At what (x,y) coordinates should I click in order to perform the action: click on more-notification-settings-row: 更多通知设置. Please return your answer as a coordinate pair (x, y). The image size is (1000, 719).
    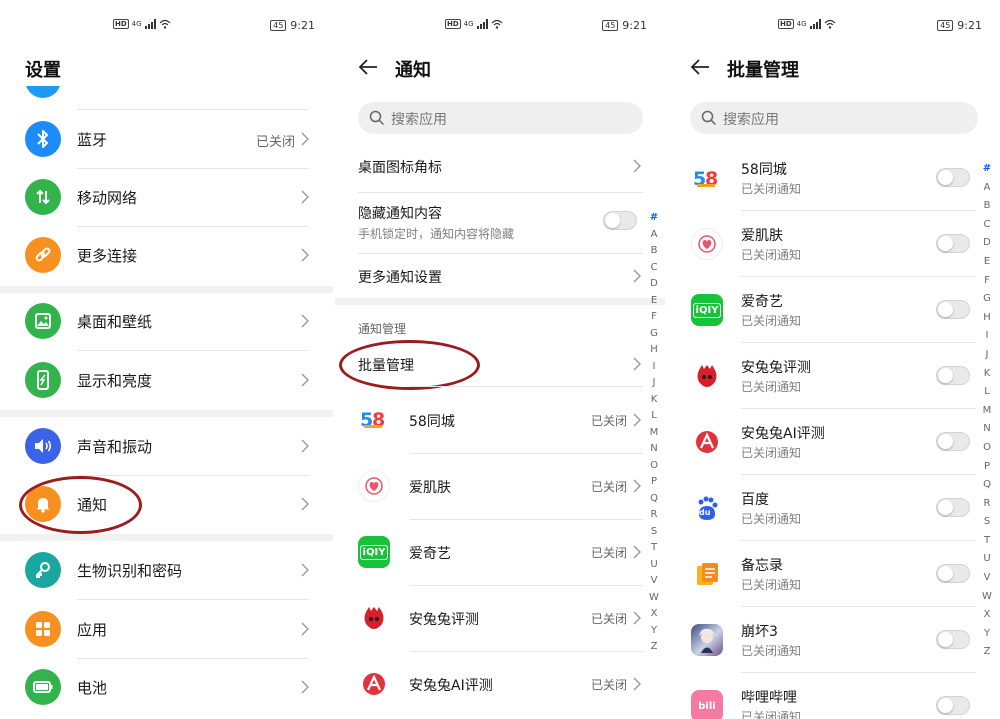
    Looking at the image, I should click on (500, 276).